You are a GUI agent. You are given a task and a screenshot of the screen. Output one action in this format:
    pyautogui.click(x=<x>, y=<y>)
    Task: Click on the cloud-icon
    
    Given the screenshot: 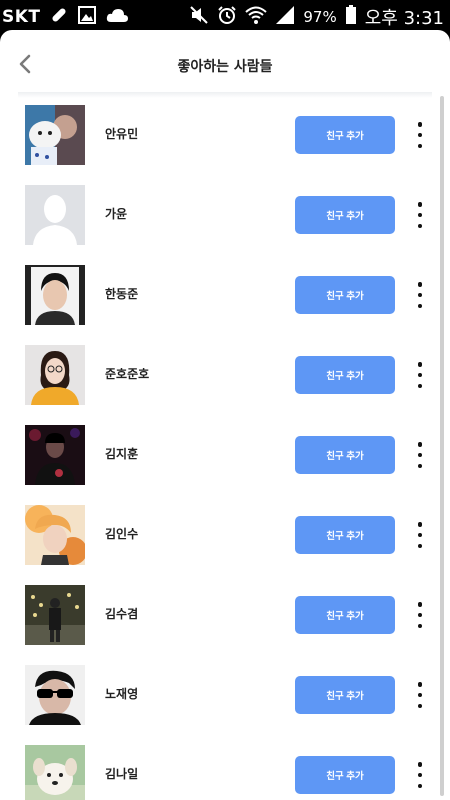 What is the action you would take?
    pyautogui.click(x=117, y=17)
    